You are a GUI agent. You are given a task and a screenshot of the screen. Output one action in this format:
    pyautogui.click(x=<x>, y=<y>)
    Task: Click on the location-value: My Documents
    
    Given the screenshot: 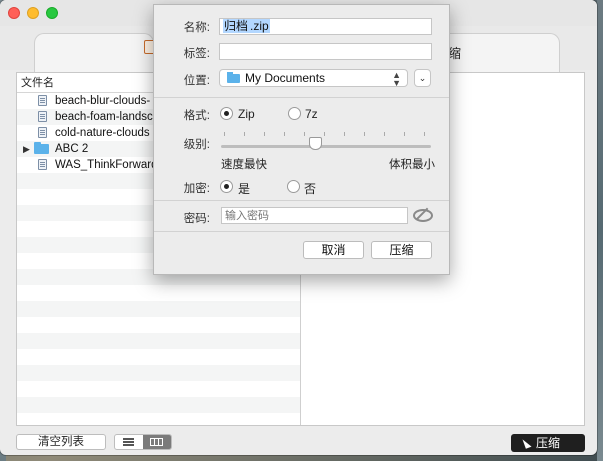 What is the action you would take?
    pyautogui.click(x=285, y=78)
    